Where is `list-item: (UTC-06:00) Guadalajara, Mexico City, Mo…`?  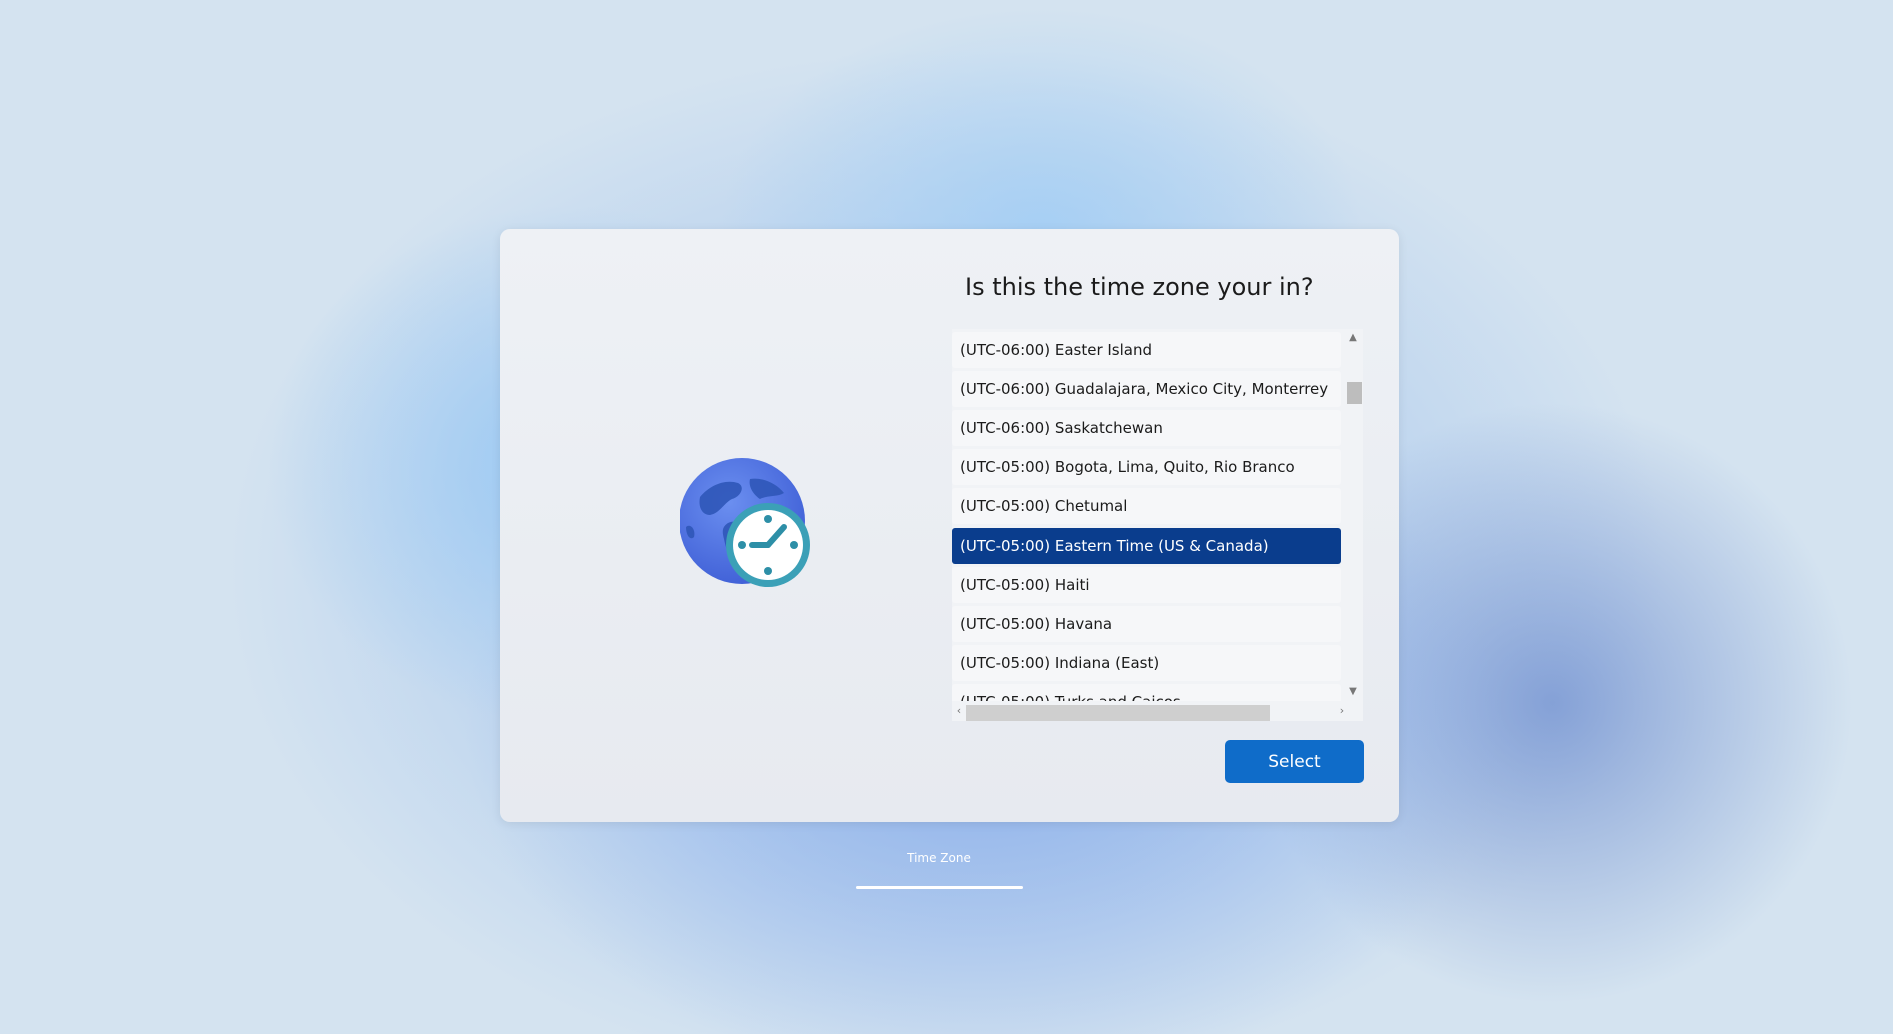
list-item: (UTC-06:00) Guadalajara, Mexico City, Mo… is located at coordinates (1146, 389).